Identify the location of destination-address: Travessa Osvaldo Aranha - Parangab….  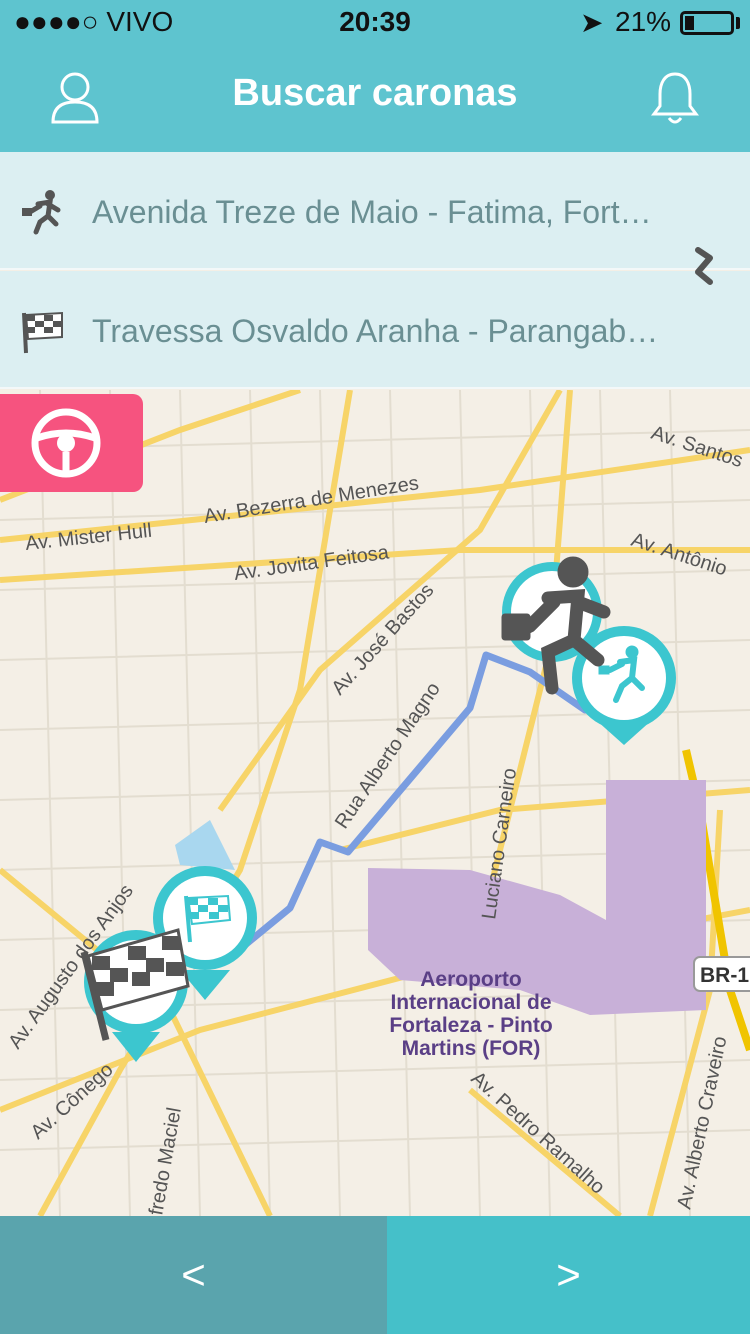
(375, 331).